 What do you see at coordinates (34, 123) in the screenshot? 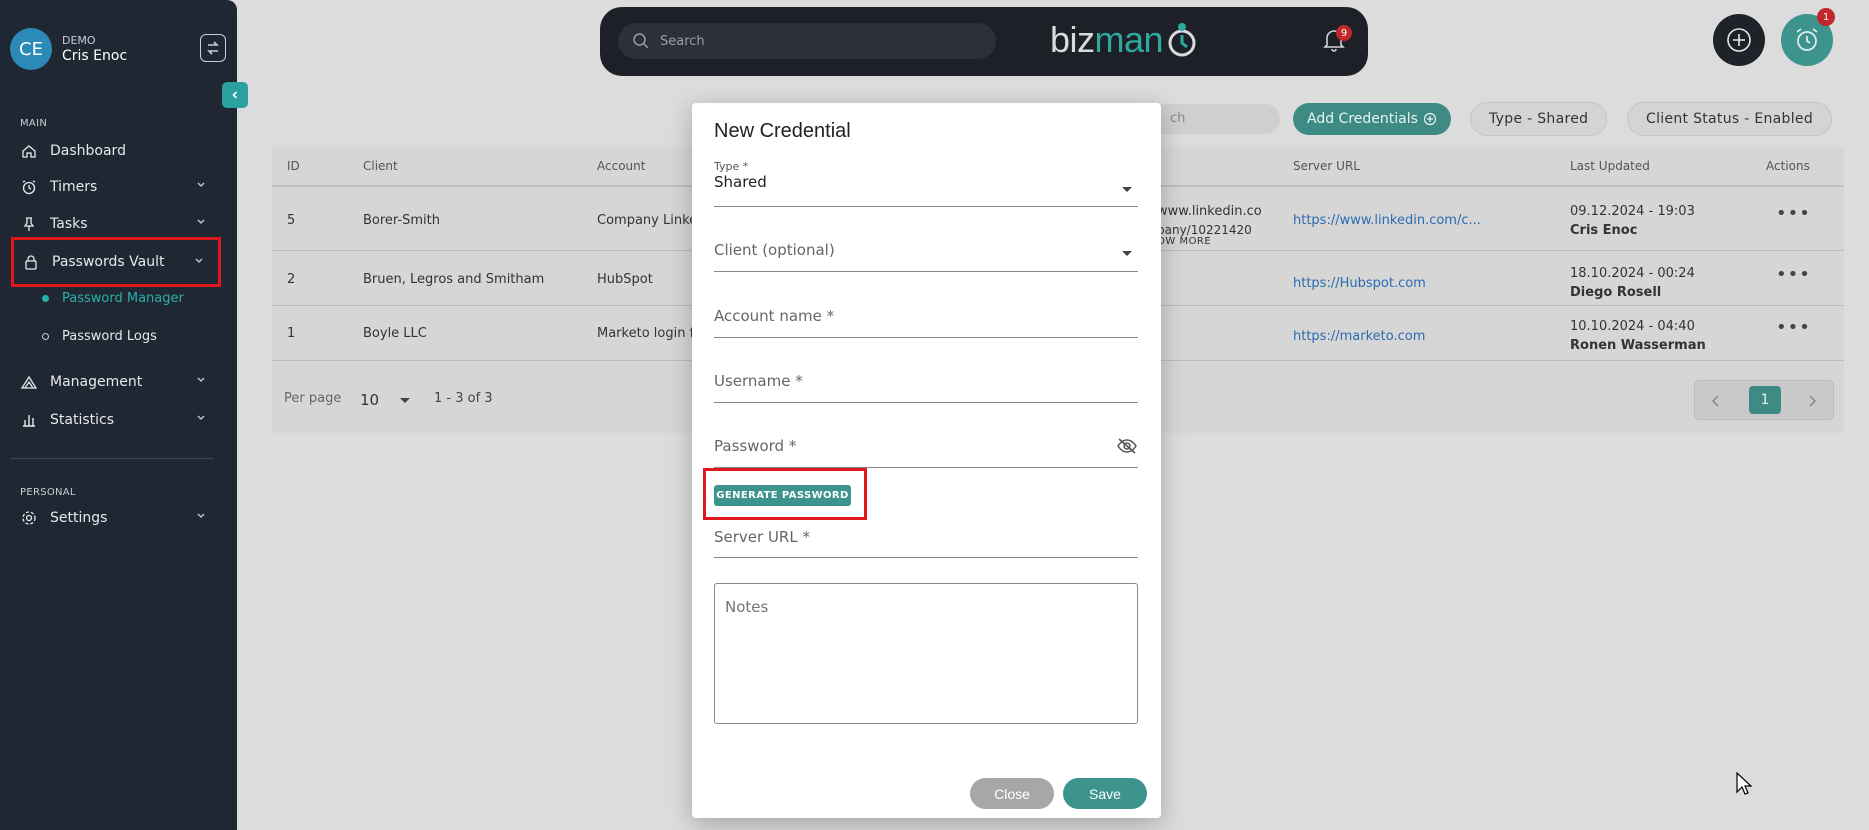
I see `section-main-label: MAIN` at bounding box center [34, 123].